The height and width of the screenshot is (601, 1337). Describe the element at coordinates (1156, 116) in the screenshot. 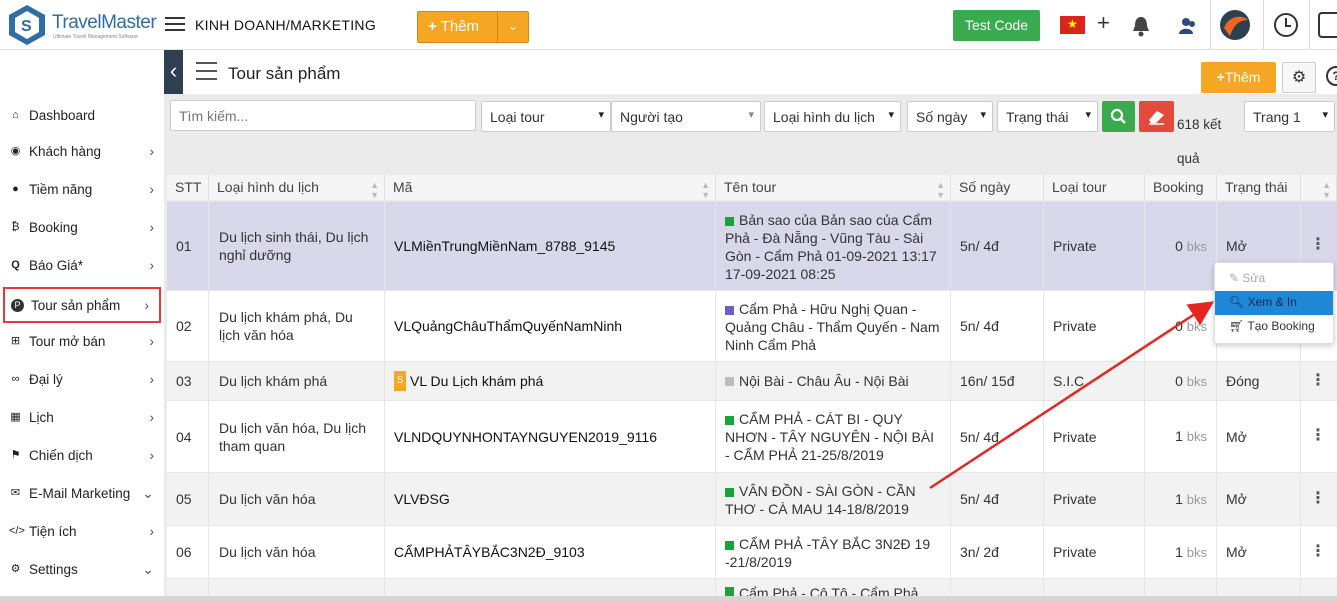

I see `clear-filters-button` at that location.